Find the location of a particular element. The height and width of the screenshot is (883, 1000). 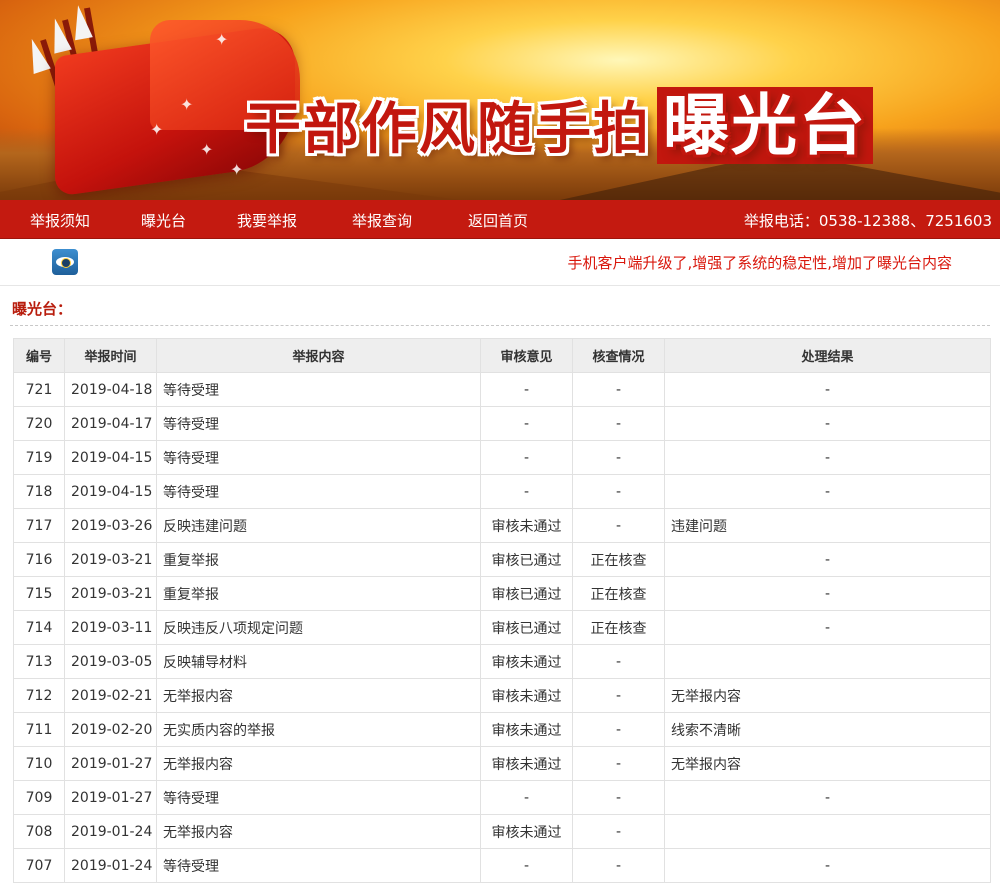

notice-text: 手机客户端升级了,增强了系统的稳定性,增加了曝光台内容 is located at coordinates (759, 262).